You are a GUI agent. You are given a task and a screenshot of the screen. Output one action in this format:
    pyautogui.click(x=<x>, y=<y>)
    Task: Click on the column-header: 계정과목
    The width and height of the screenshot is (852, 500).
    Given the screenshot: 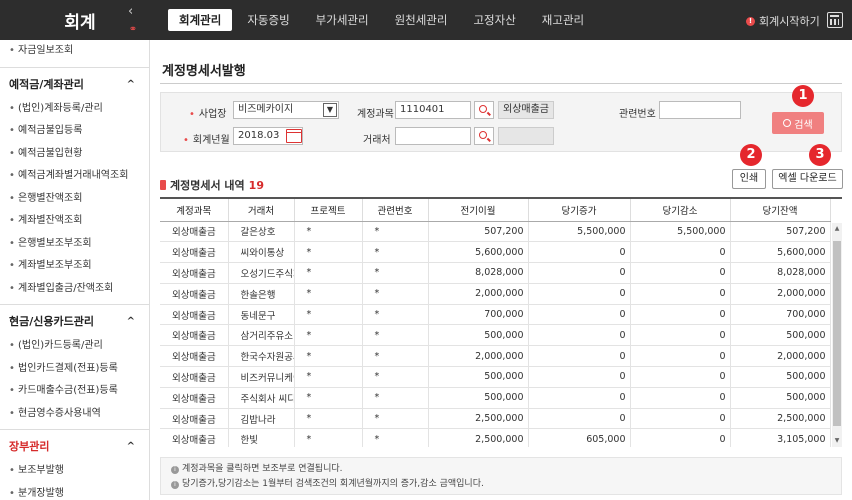 What is the action you would take?
    pyautogui.click(x=194, y=210)
    